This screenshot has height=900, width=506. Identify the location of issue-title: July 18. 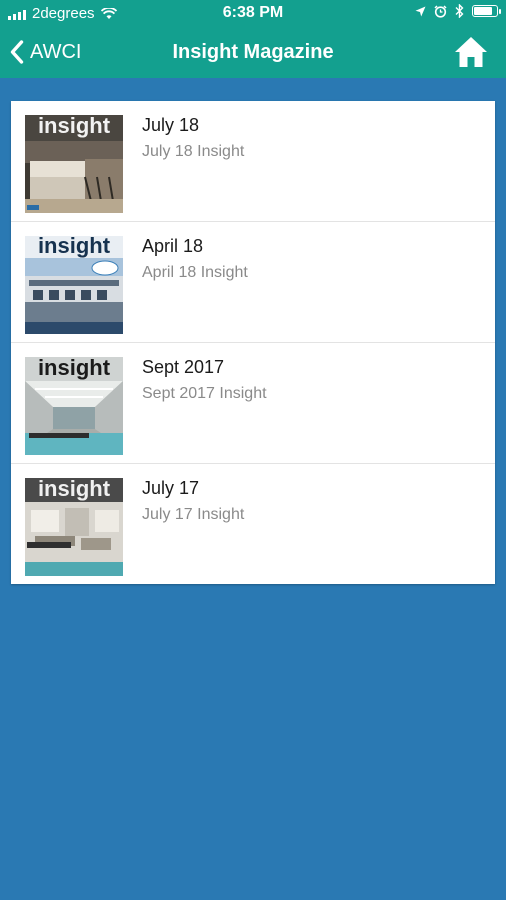
(171, 125).